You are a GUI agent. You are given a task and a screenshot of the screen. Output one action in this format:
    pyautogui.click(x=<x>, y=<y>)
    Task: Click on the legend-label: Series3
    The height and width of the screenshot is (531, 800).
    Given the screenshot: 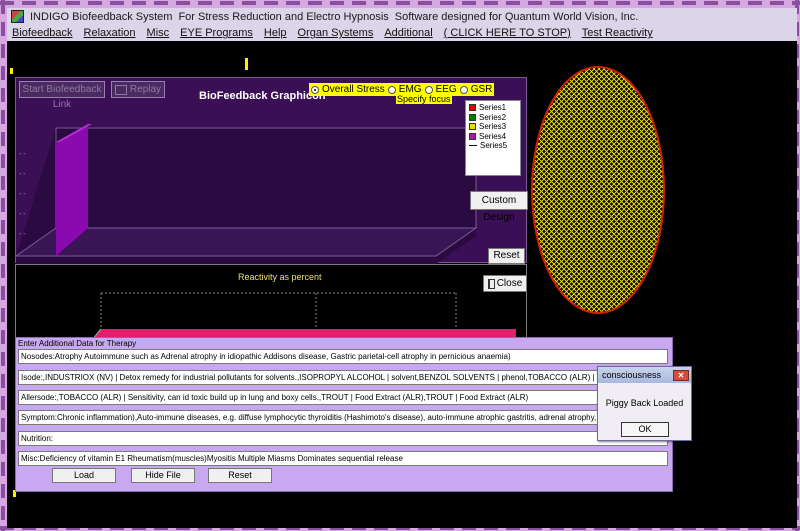 What is the action you would take?
    pyautogui.click(x=493, y=127)
    